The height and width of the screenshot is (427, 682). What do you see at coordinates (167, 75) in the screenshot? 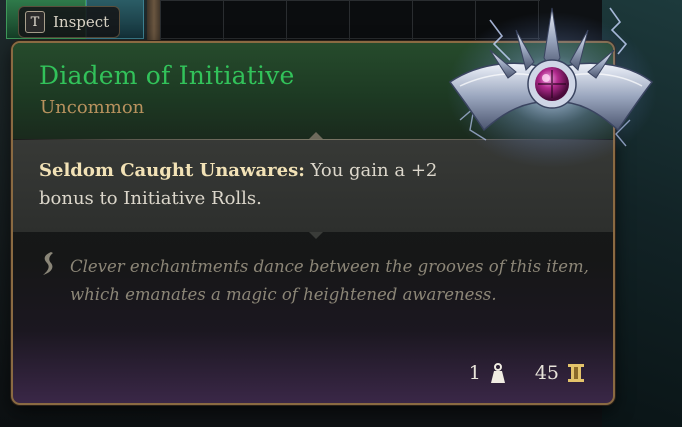
I see `item-name: Diadem of Initiative` at bounding box center [167, 75].